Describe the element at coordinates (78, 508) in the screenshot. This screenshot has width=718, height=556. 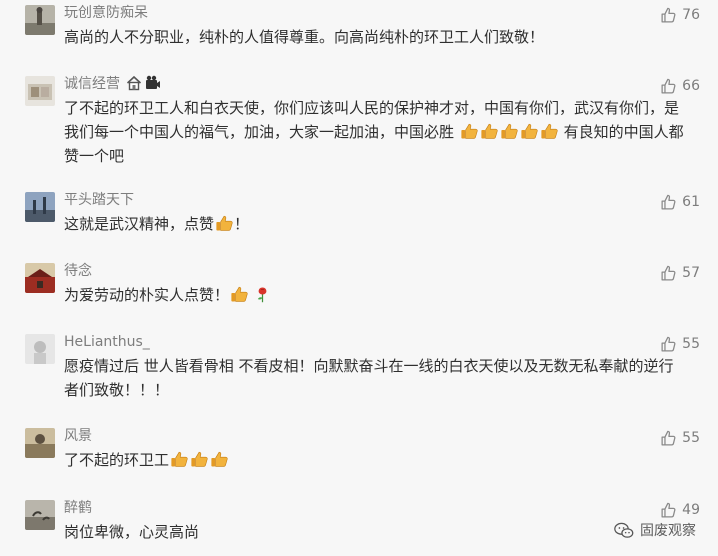
I see `username: 醉鹤` at that location.